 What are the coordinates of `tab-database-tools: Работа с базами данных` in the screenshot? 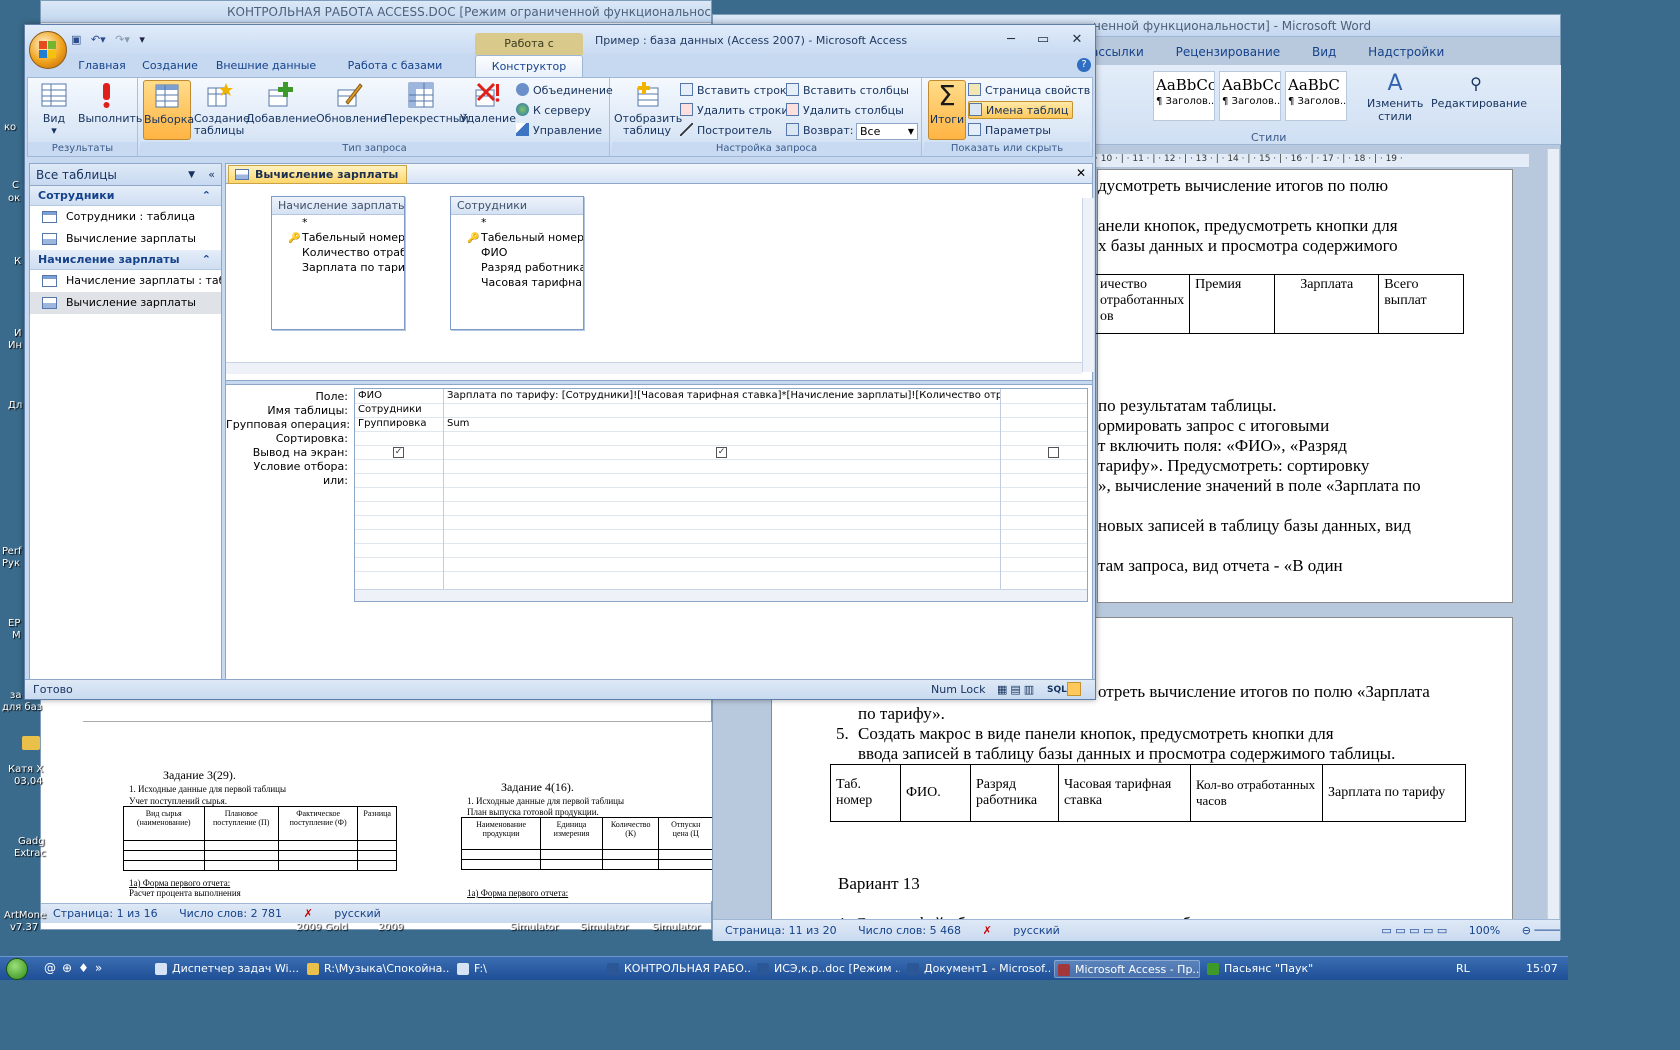 It's located at (395, 74).